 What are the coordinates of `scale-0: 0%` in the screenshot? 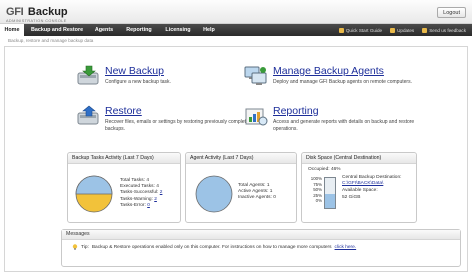 It's located at (318, 201).